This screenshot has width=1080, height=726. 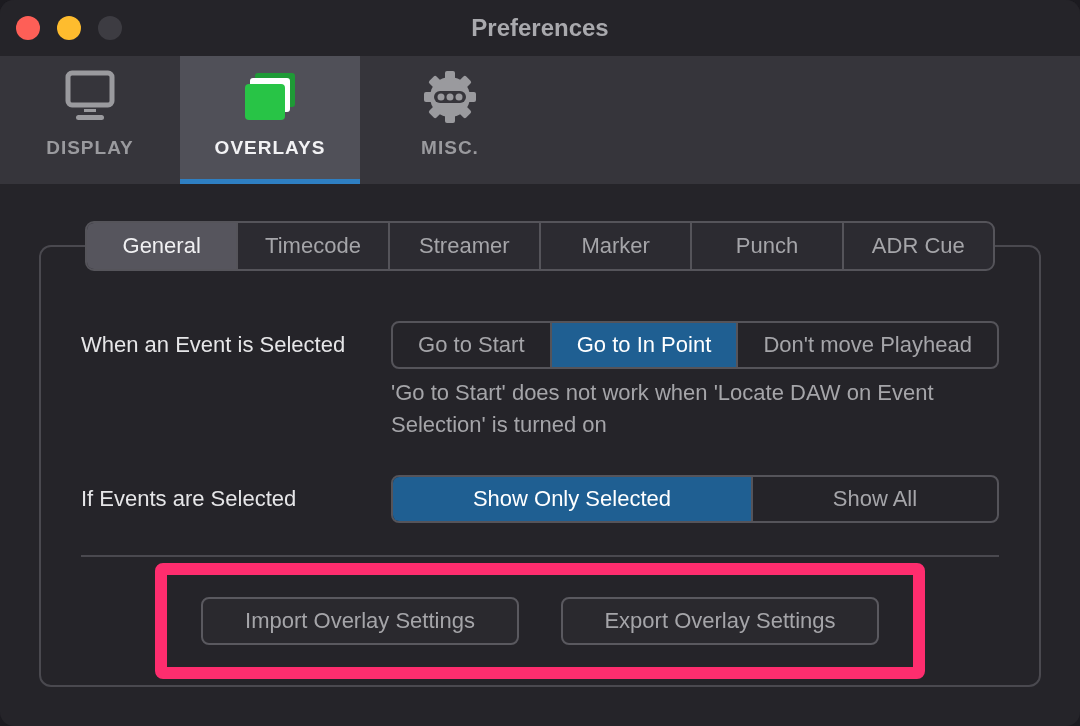 I want to click on tab: General, so click(x=162, y=246).